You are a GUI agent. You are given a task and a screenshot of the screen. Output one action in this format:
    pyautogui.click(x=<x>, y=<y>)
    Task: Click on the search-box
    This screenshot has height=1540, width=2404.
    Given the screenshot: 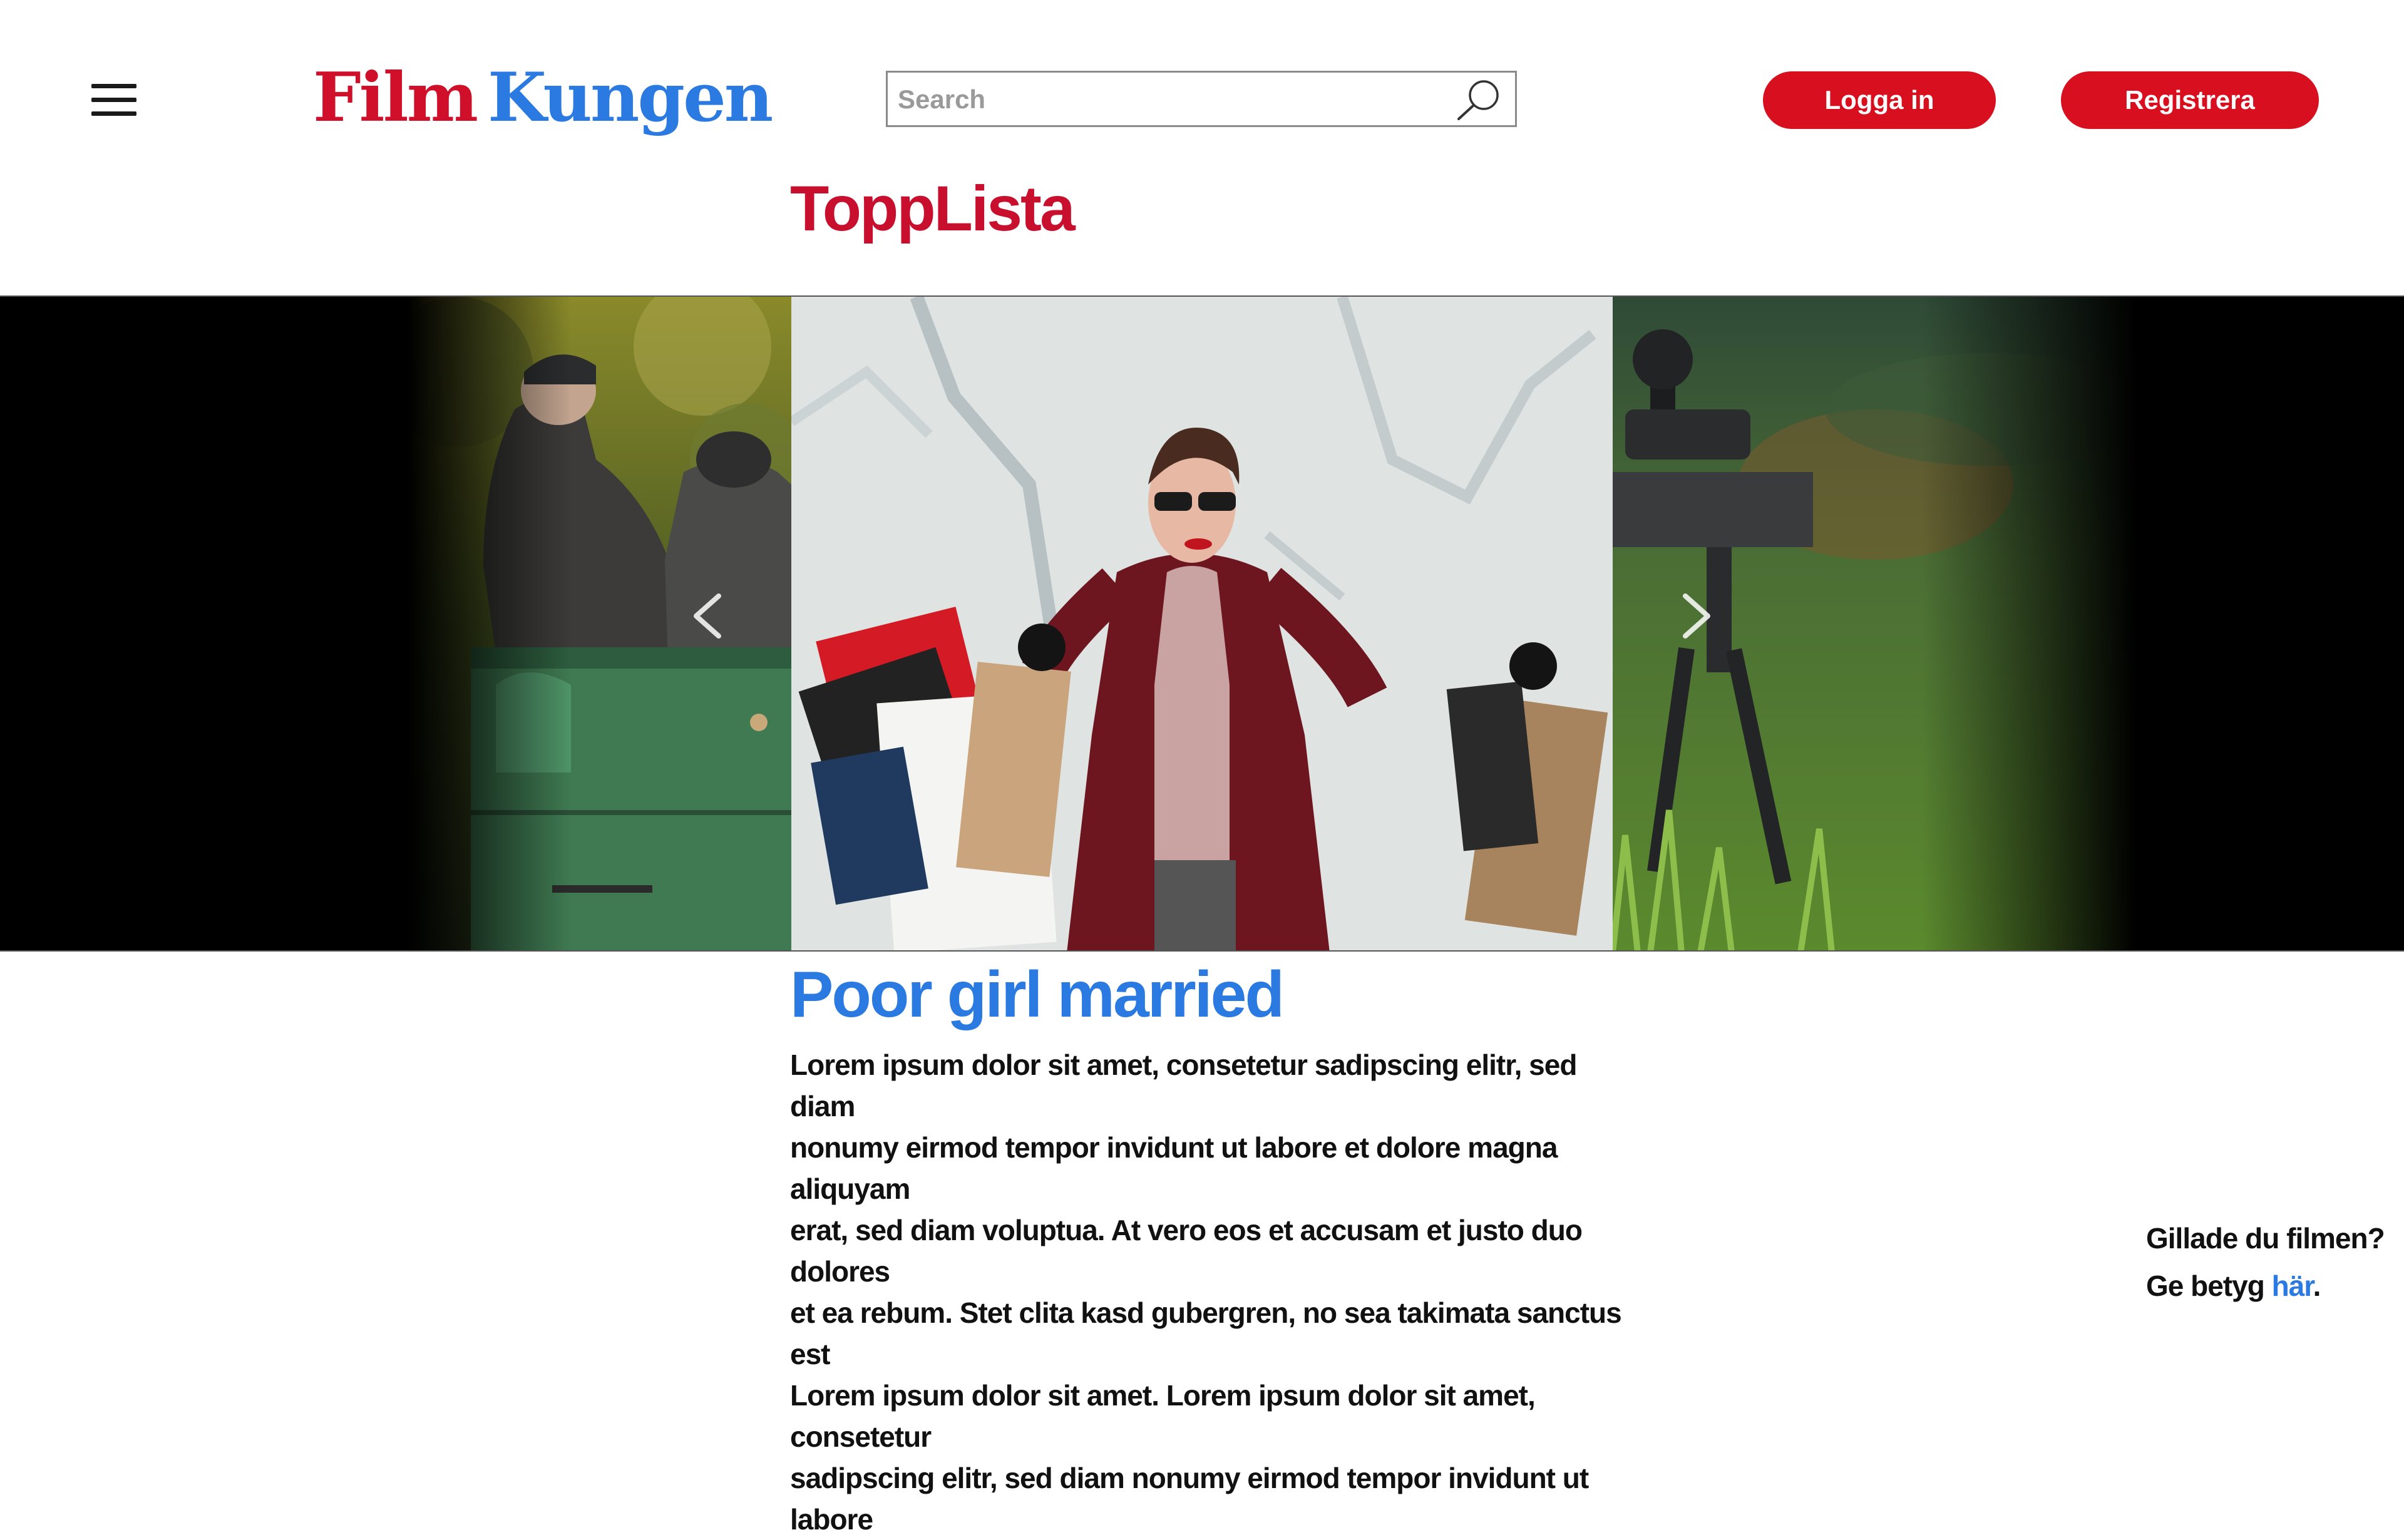 What is the action you would take?
    pyautogui.click(x=1201, y=99)
    